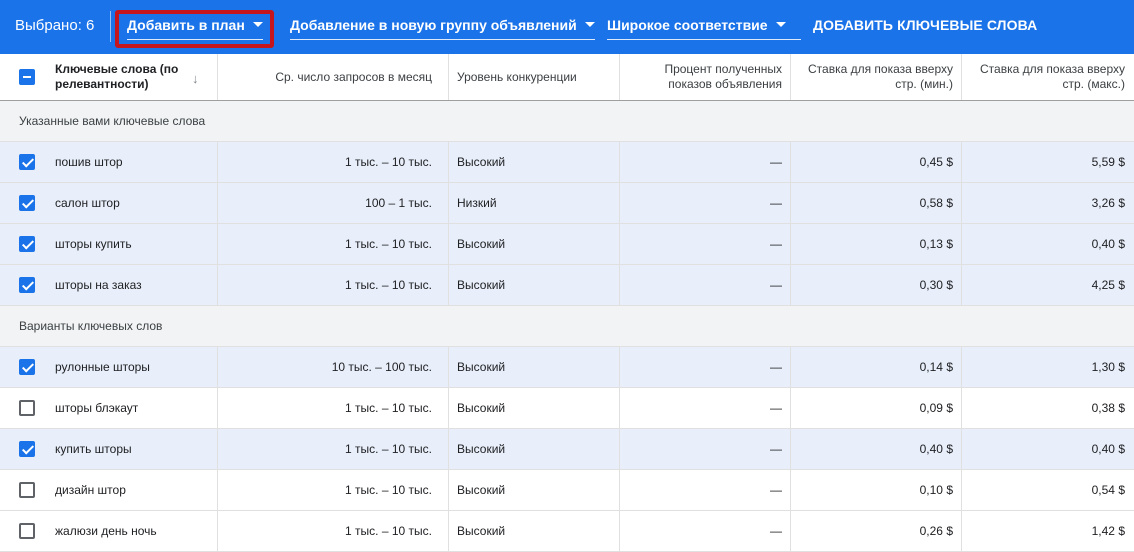 Image resolution: width=1134 pixels, height=552 pixels. I want to click on avg-searches-cell: 1 тыс. – 10 тыс., so click(388, 489).